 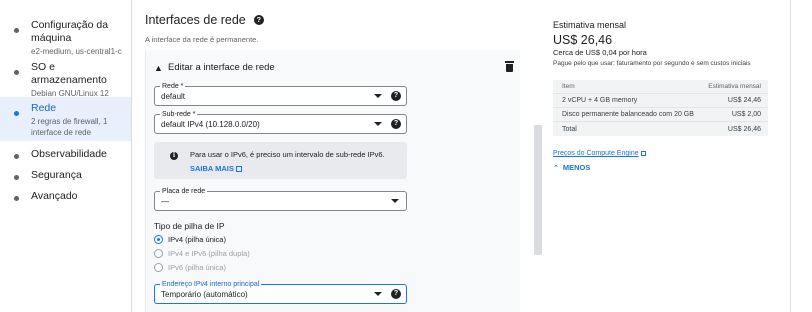 I want to click on nic-value: —, so click(x=165, y=201).